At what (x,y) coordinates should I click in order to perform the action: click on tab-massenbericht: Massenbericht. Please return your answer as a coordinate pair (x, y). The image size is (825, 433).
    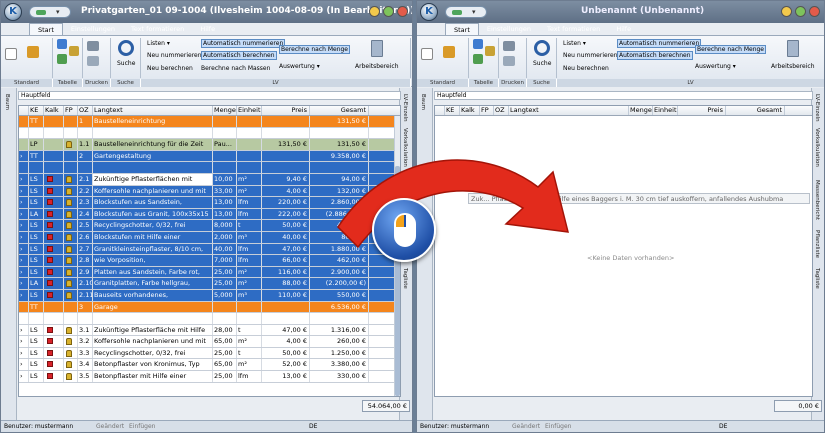
    Looking at the image, I should click on (817, 200).